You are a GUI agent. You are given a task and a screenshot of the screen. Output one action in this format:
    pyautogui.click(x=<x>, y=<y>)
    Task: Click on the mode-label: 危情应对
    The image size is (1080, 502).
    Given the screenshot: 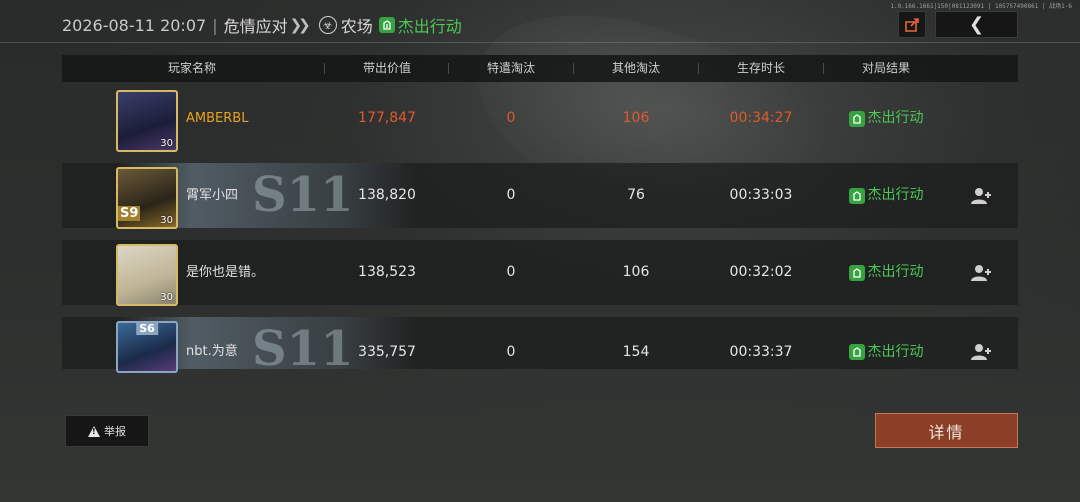 What is the action you would take?
    pyautogui.click(x=255, y=26)
    